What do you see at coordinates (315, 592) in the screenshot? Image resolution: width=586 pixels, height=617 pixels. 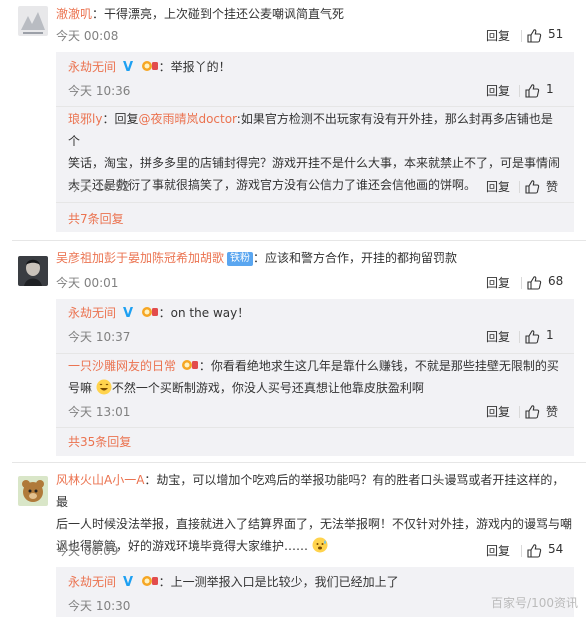 I see `reply-item: 永劫无间 V ：上一测举报入口是比较少，我们已经加上了 今天 10:30` at bounding box center [315, 592].